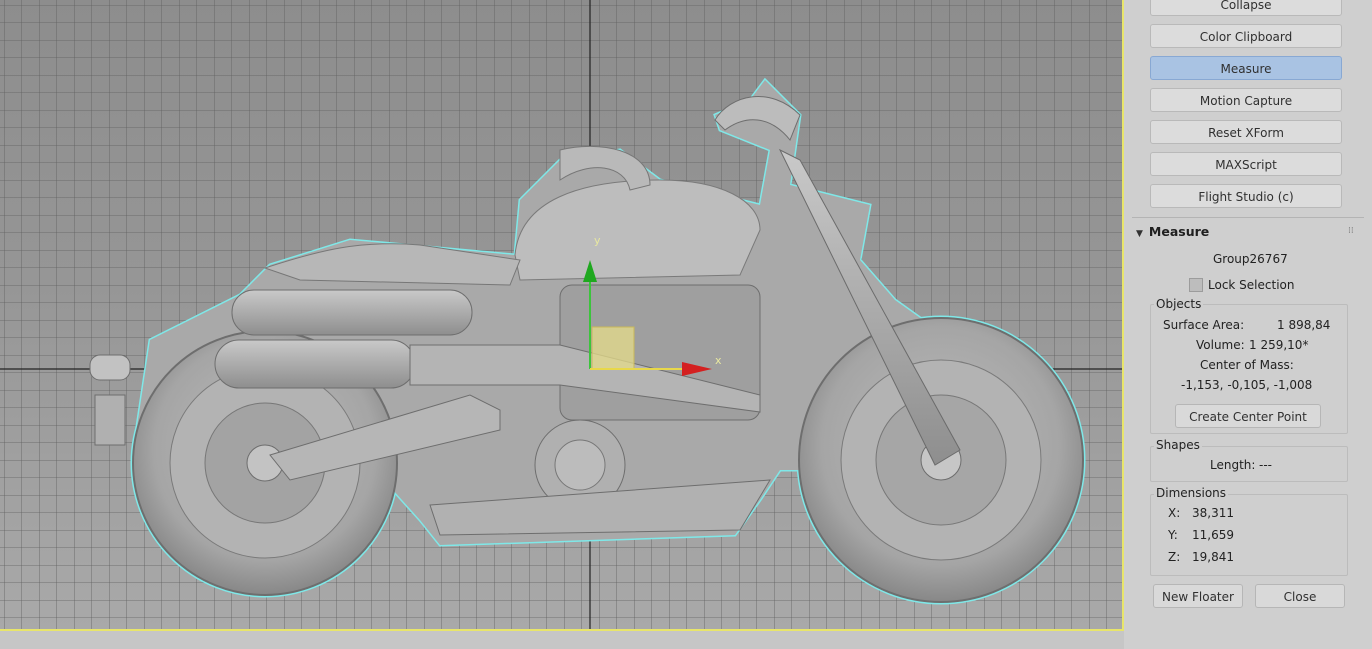 The width and height of the screenshot is (1372, 649). I want to click on dimensions-label: Dimensions, so click(1191, 493).